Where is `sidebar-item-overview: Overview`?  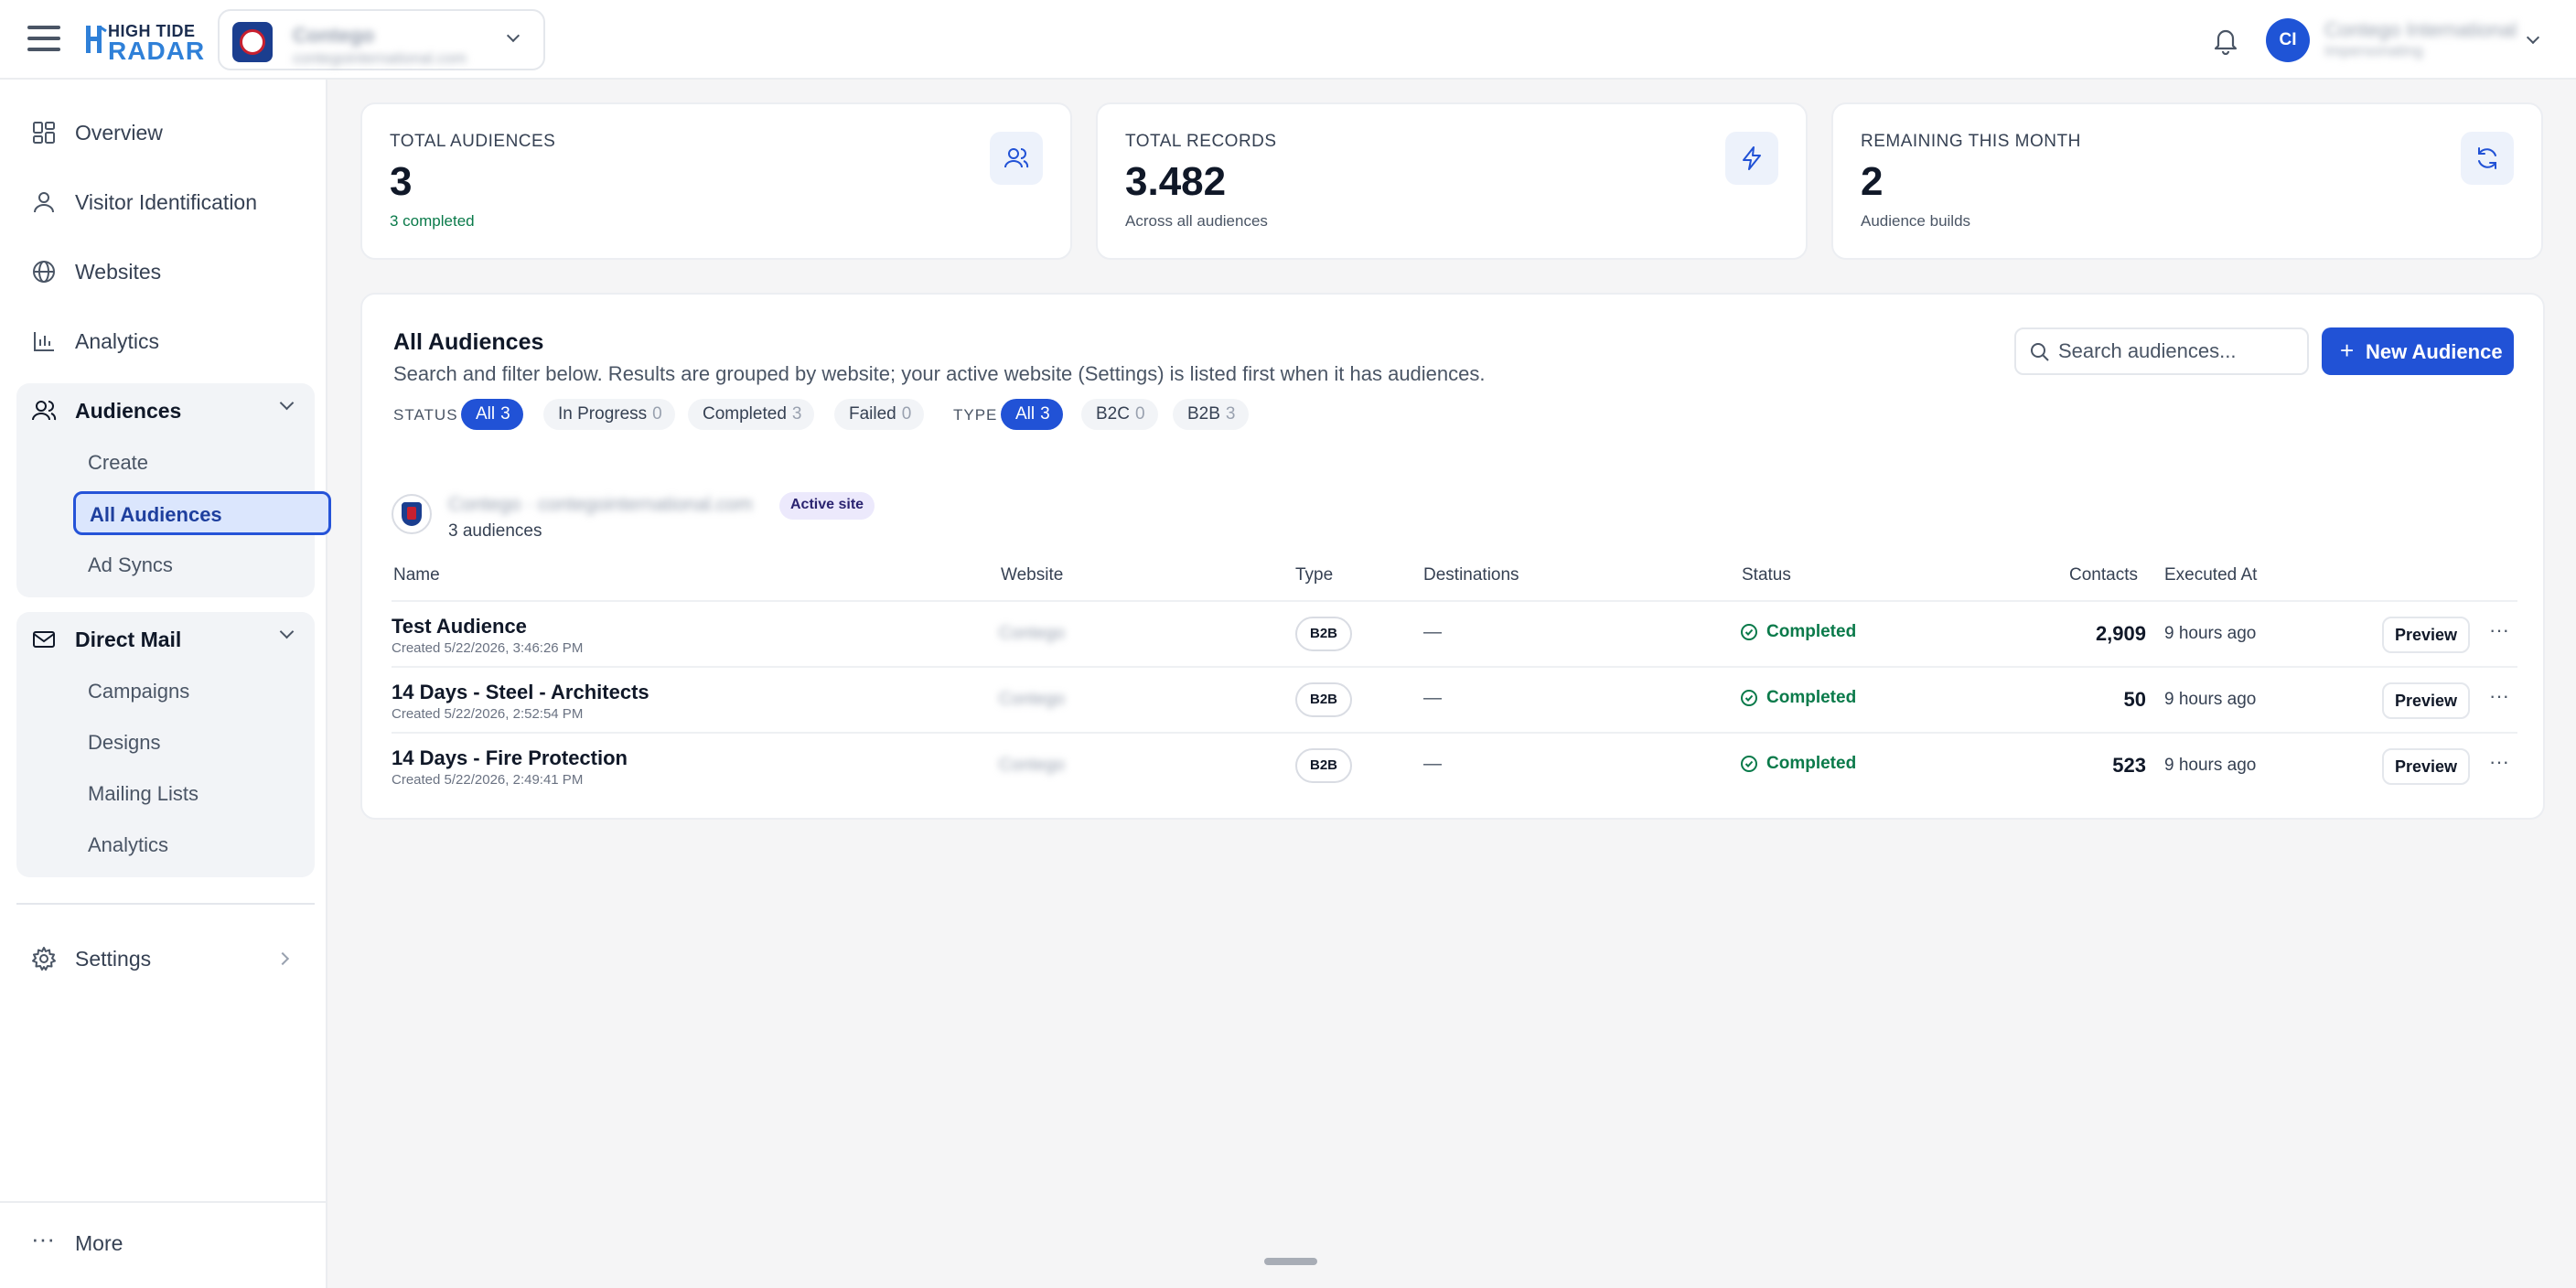
sidebar-item-overview: Overview is located at coordinates (166, 132).